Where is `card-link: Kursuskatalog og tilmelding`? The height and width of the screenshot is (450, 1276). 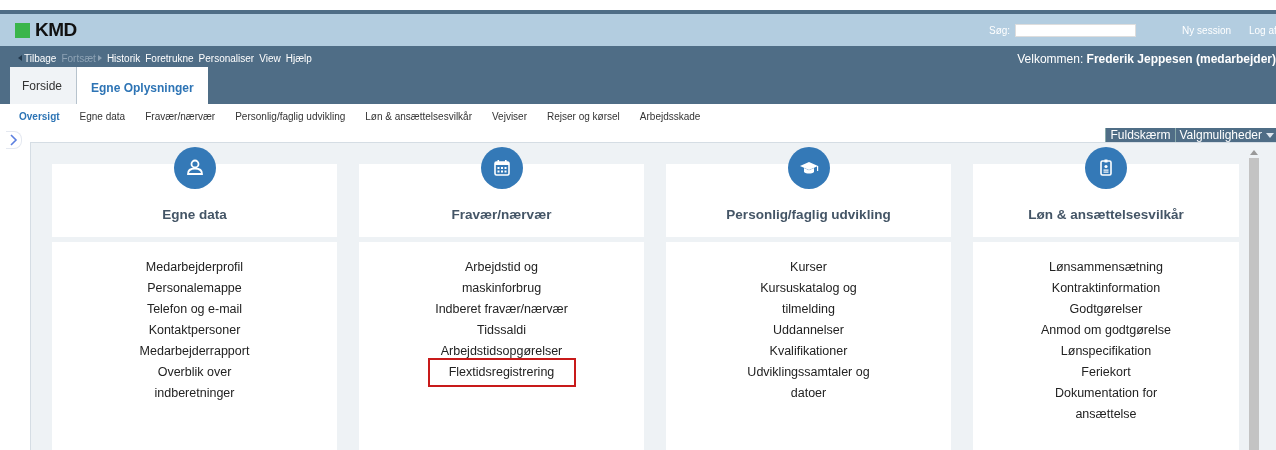
card-link: Kursuskatalog og tilmelding is located at coordinates (808, 299).